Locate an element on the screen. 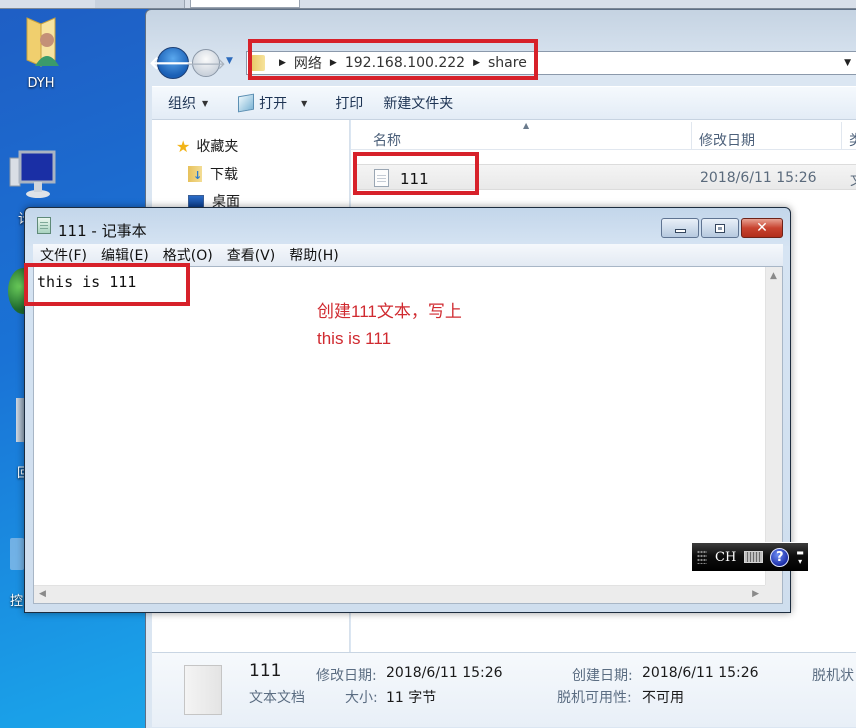 The width and height of the screenshot is (856, 728). horizontal-scrollbar: ◀ ▶ is located at coordinates (399, 594).